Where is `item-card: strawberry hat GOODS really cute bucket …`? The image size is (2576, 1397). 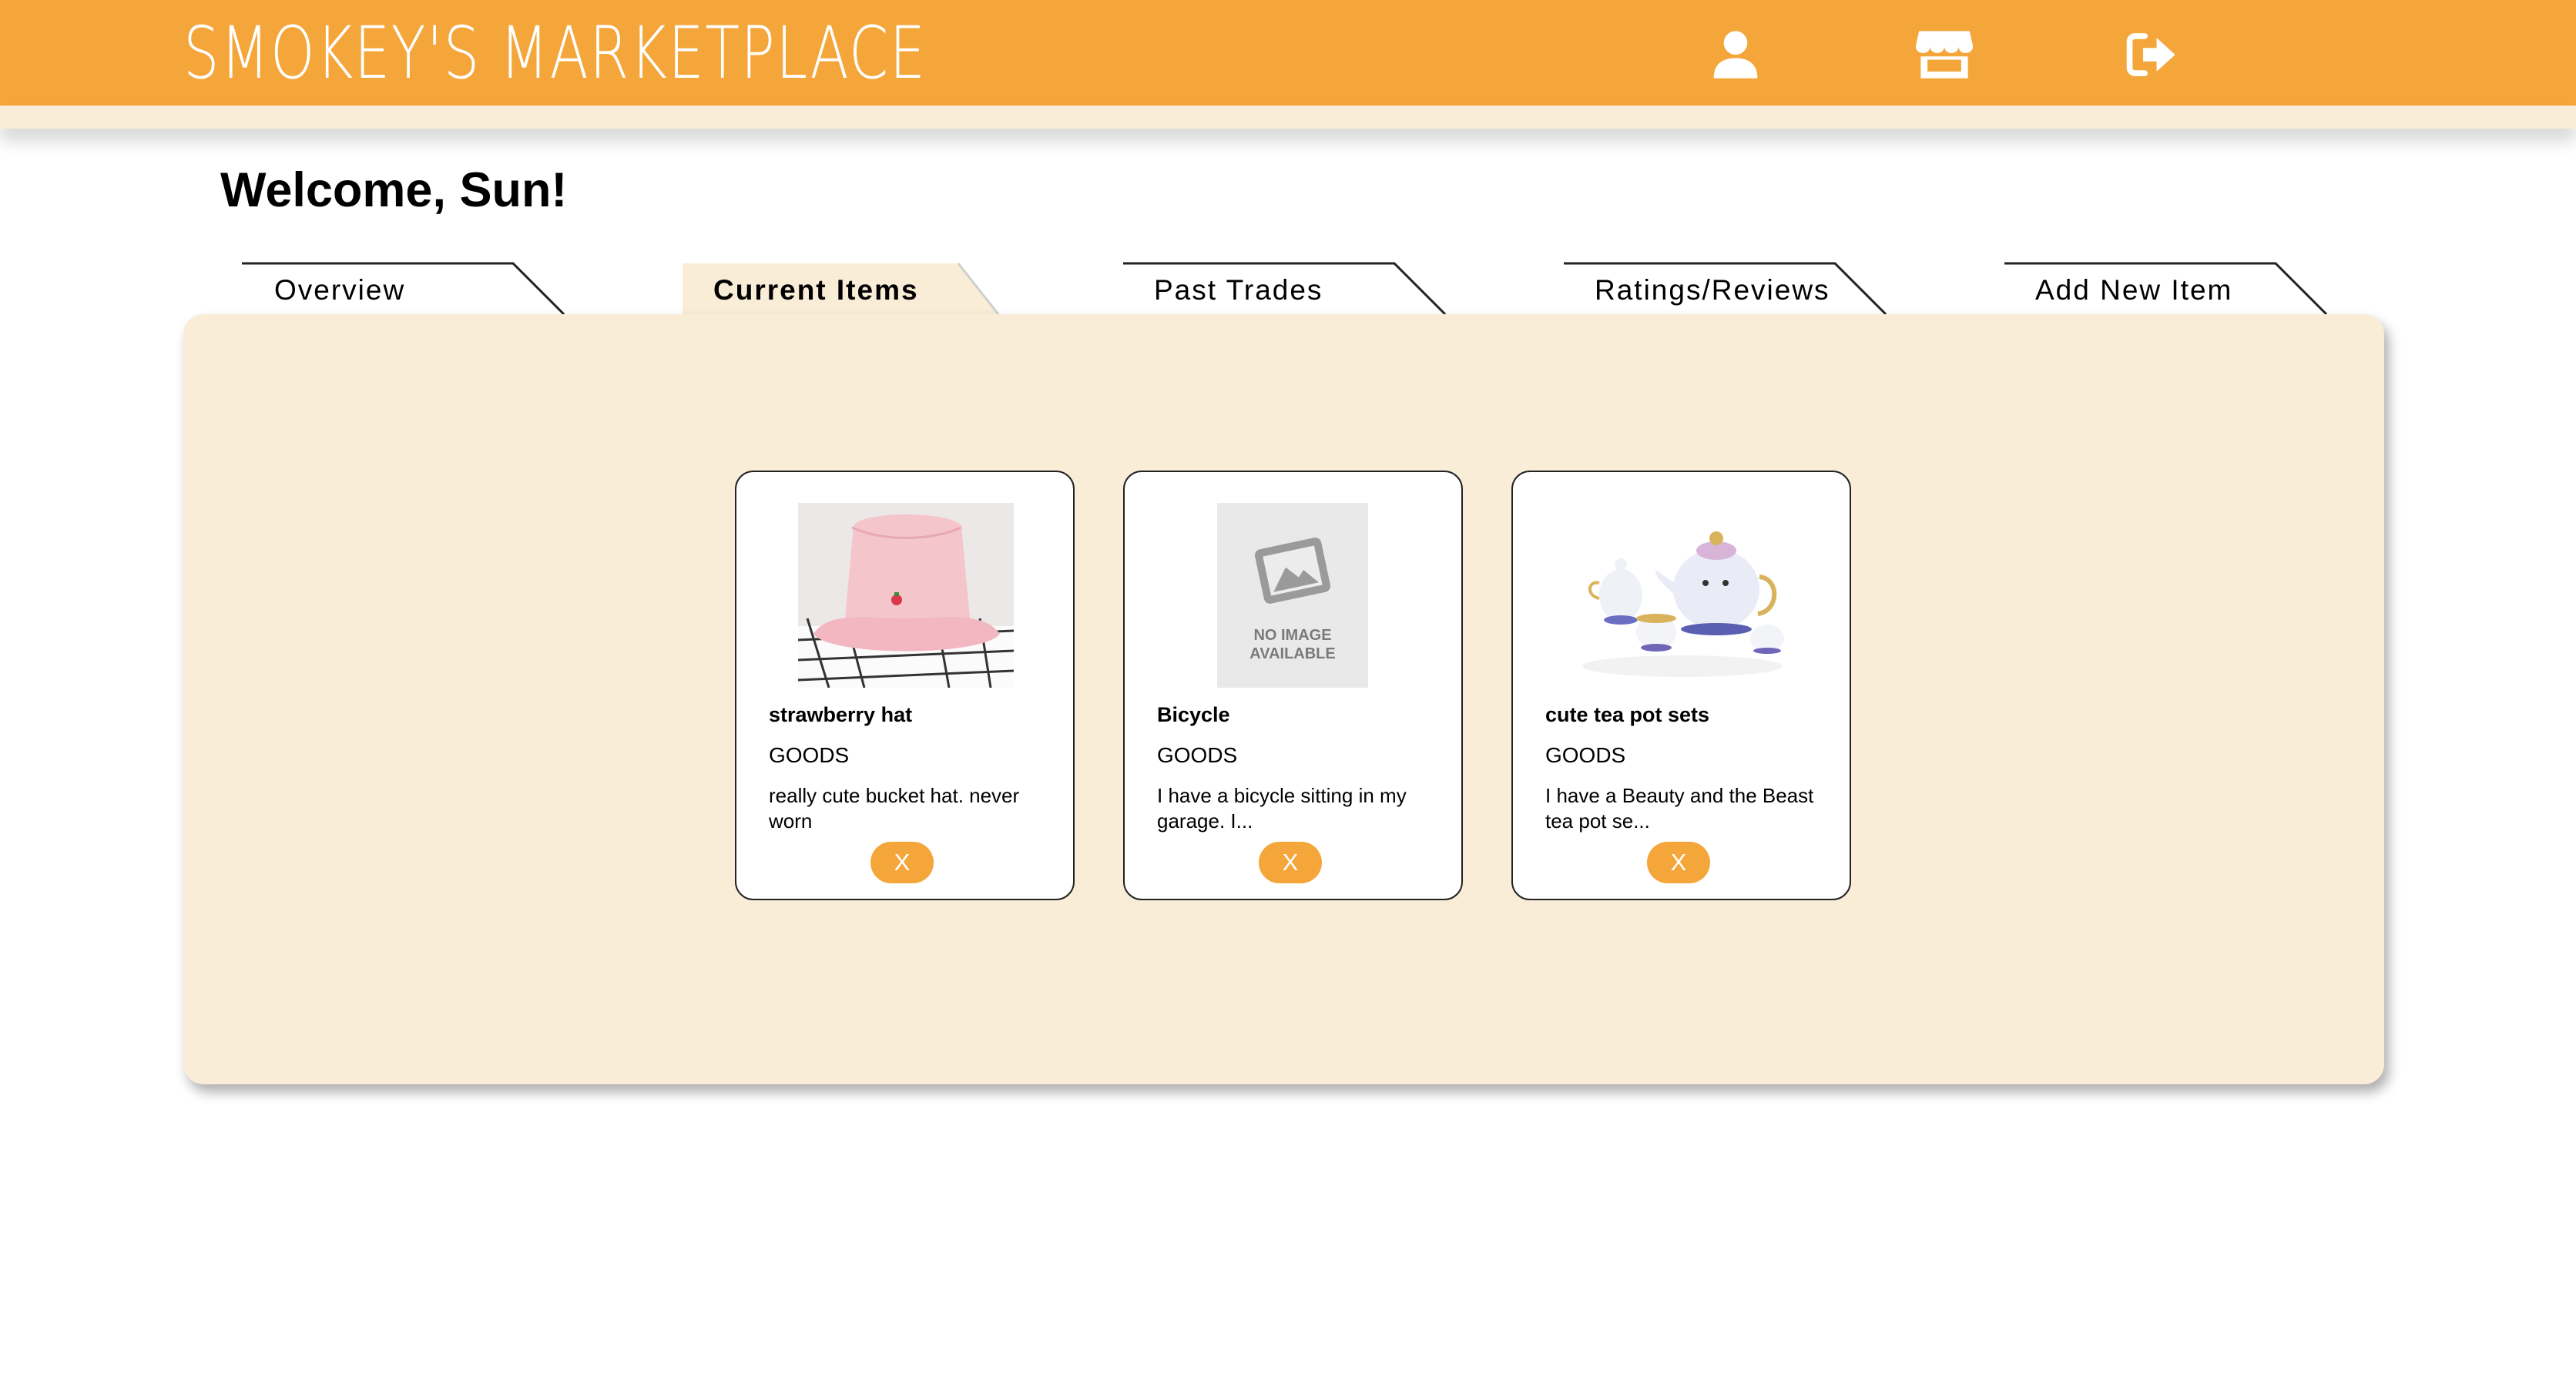
item-card: strawberry hat GOODS really cute bucket … is located at coordinates (905, 685).